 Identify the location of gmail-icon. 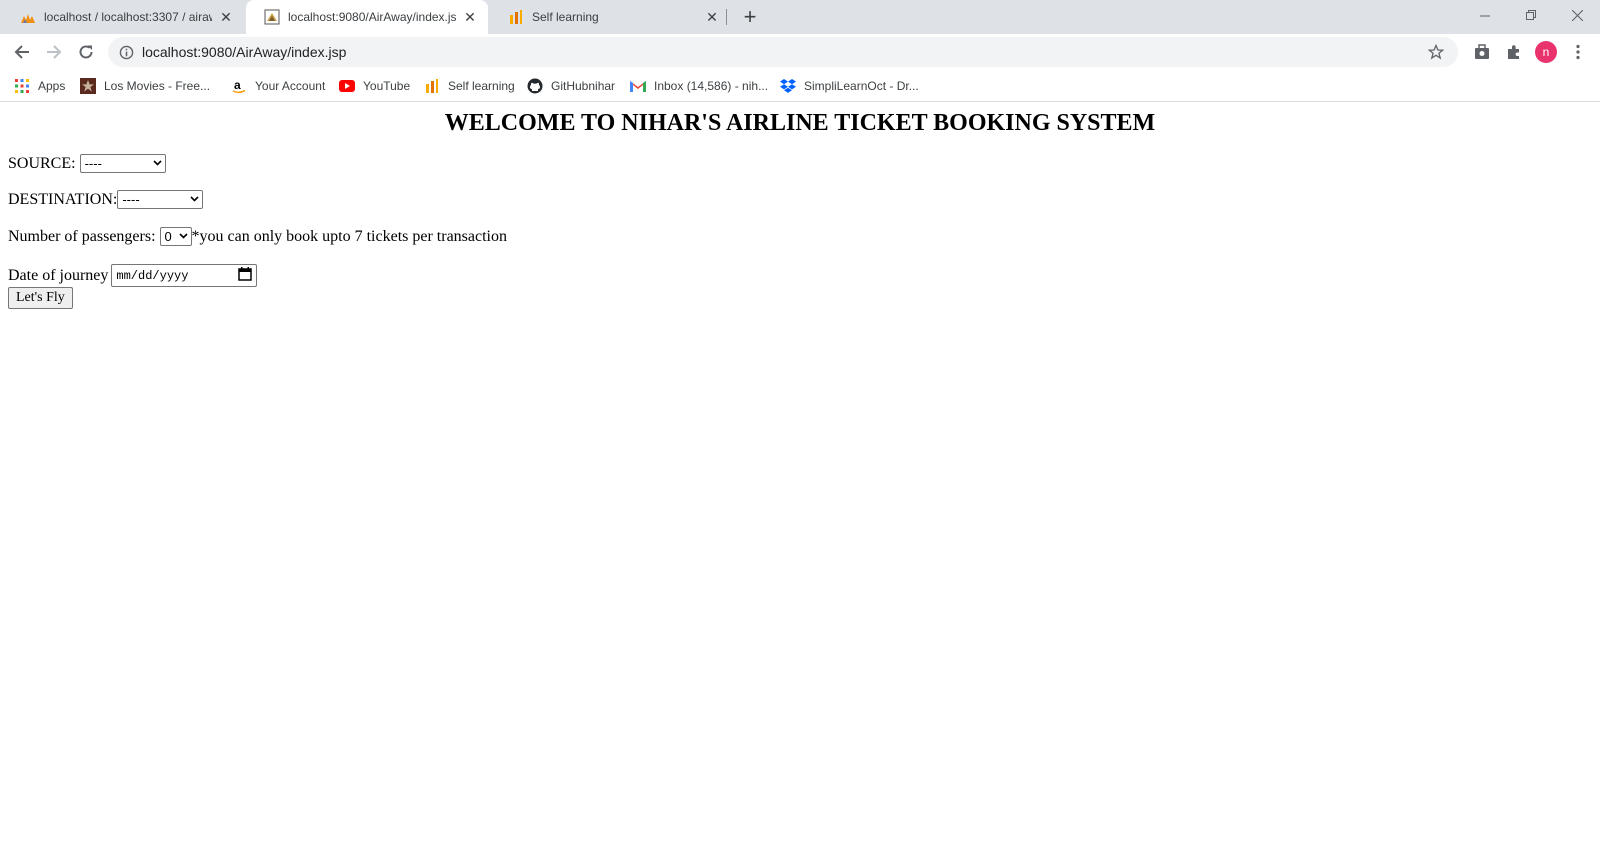
(638, 86).